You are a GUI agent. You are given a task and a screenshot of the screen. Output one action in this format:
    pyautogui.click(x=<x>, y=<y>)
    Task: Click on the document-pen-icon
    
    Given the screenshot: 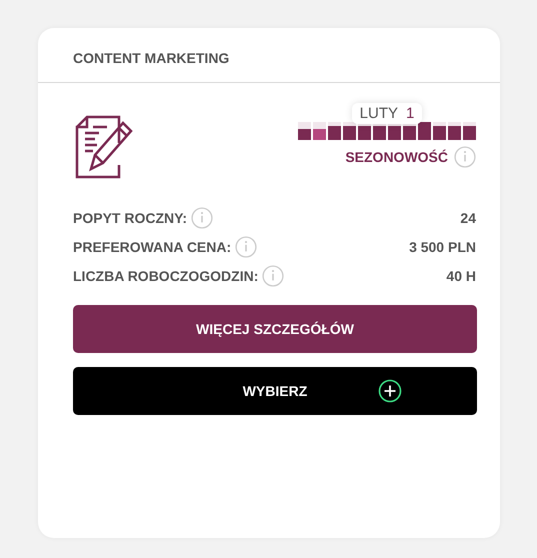 What is the action you would take?
    pyautogui.click(x=103, y=146)
    